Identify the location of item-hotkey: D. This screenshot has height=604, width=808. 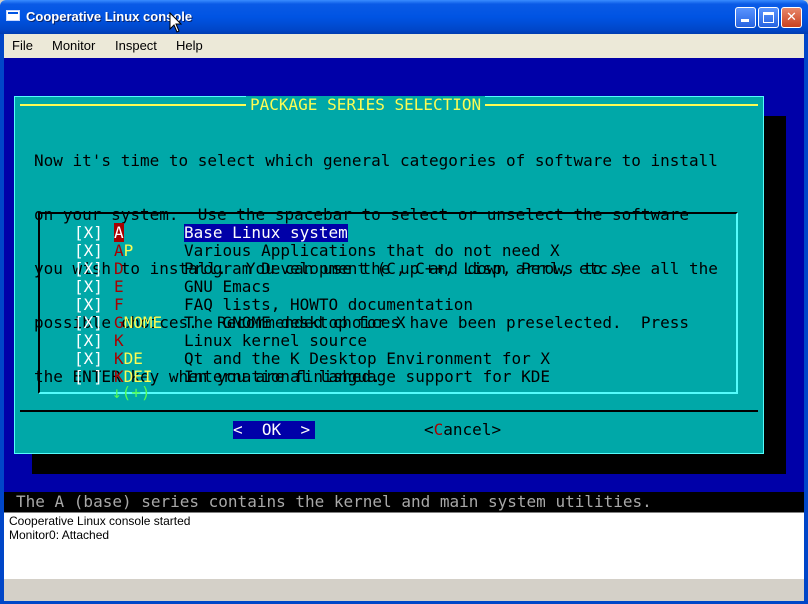
(119, 268).